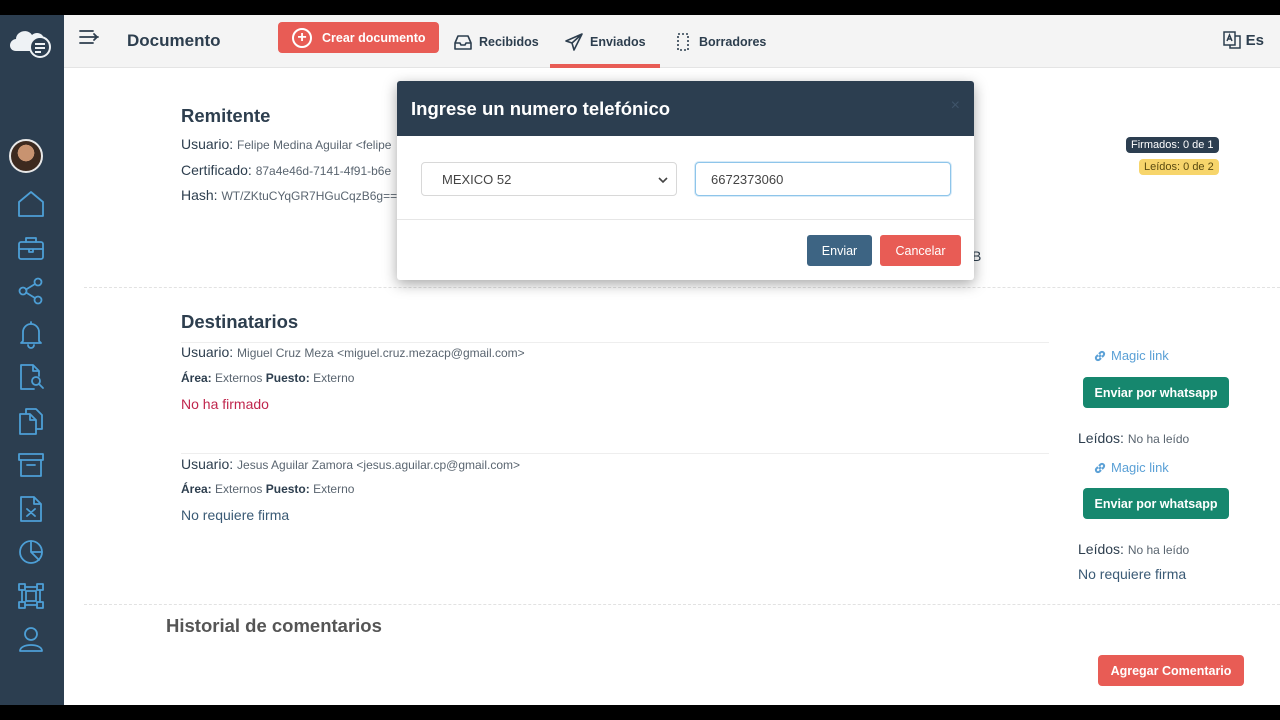 This screenshot has width=1280, height=720. What do you see at coordinates (955, 106) in the screenshot?
I see `close-icon: ×` at bounding box center [955, 106].